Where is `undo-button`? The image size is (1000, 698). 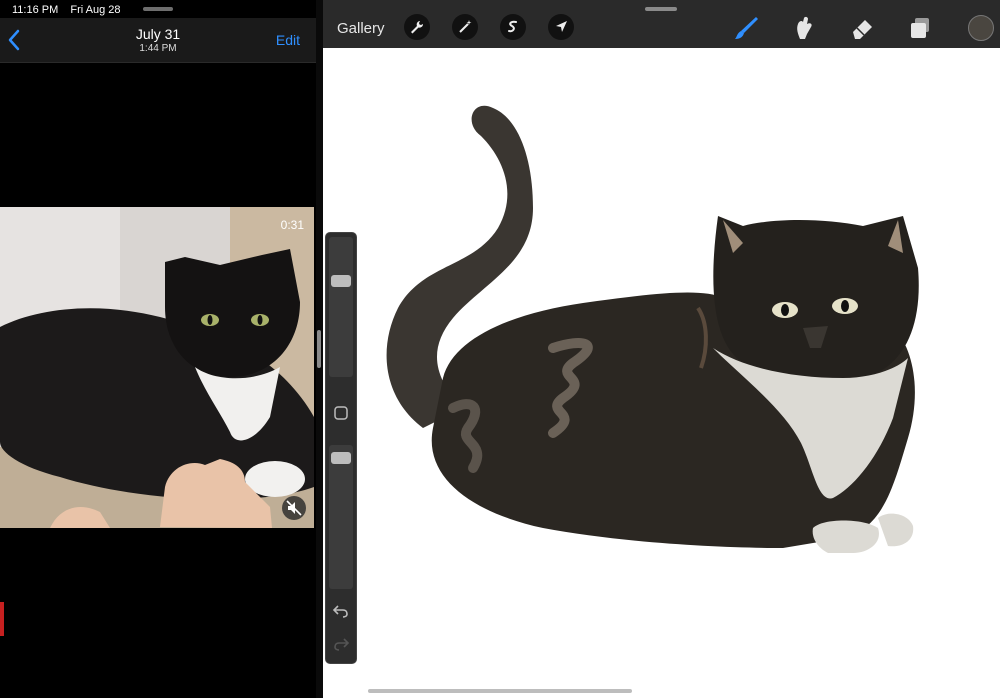
undo-button is located at coordinates (341, 611).